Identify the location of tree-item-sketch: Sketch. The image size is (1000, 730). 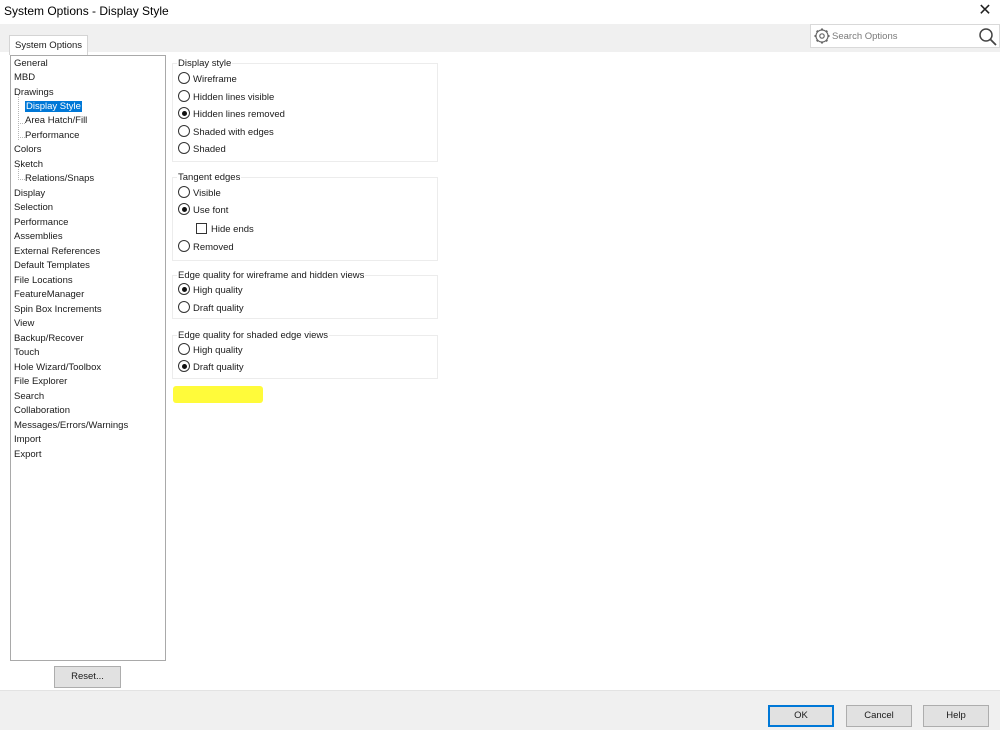
(28, 165).